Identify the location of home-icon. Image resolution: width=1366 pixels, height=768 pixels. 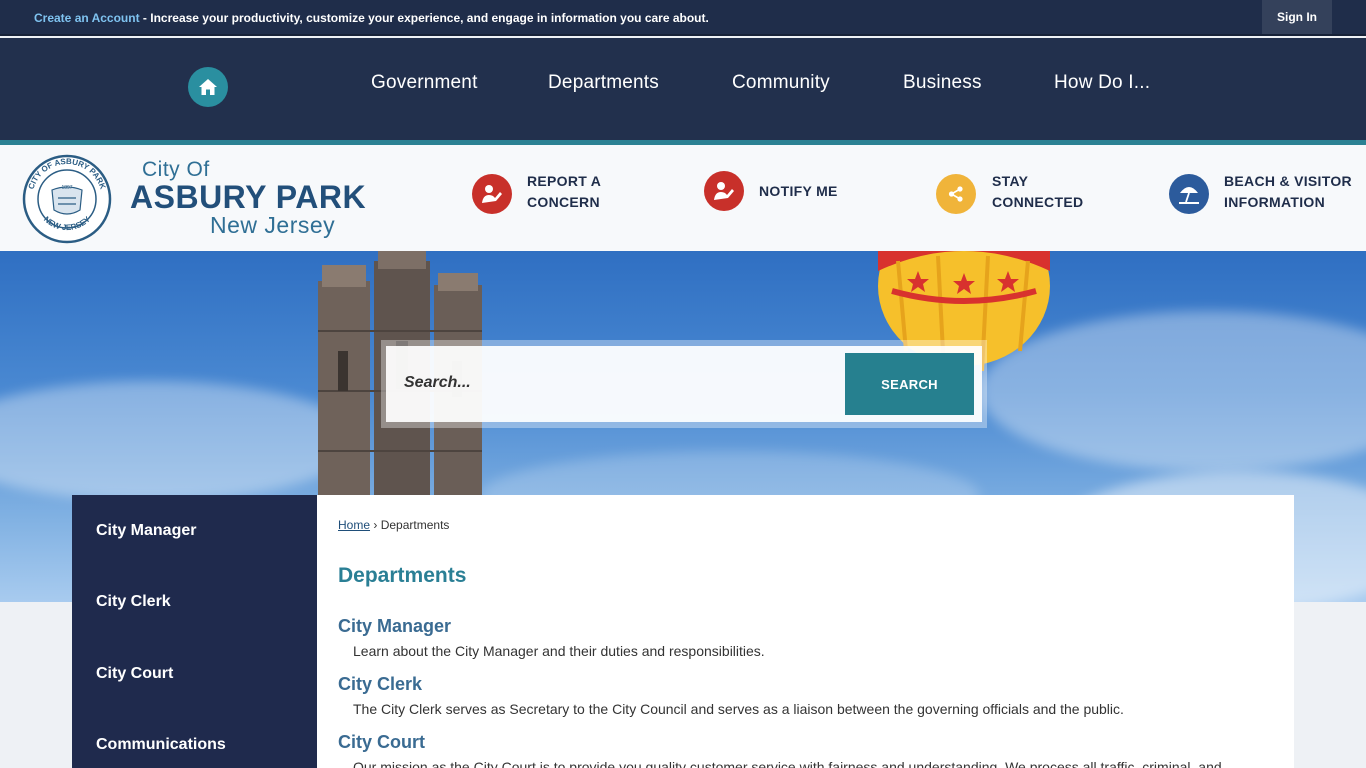
(208, 87).